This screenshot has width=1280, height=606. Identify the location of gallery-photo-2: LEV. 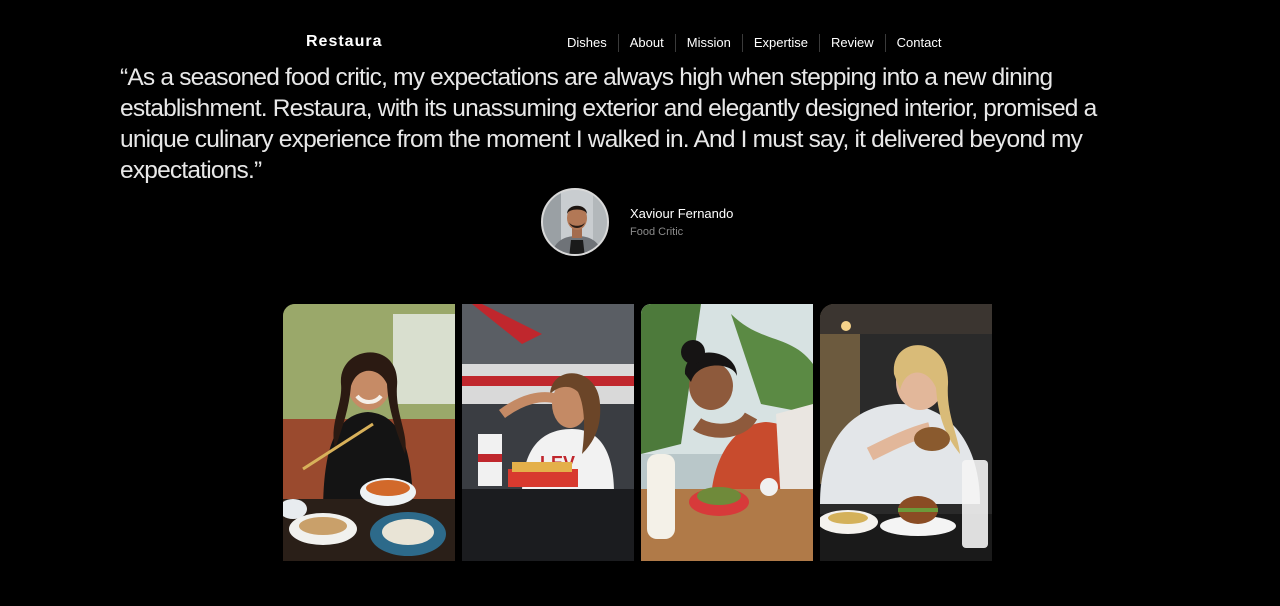
(548, 432).